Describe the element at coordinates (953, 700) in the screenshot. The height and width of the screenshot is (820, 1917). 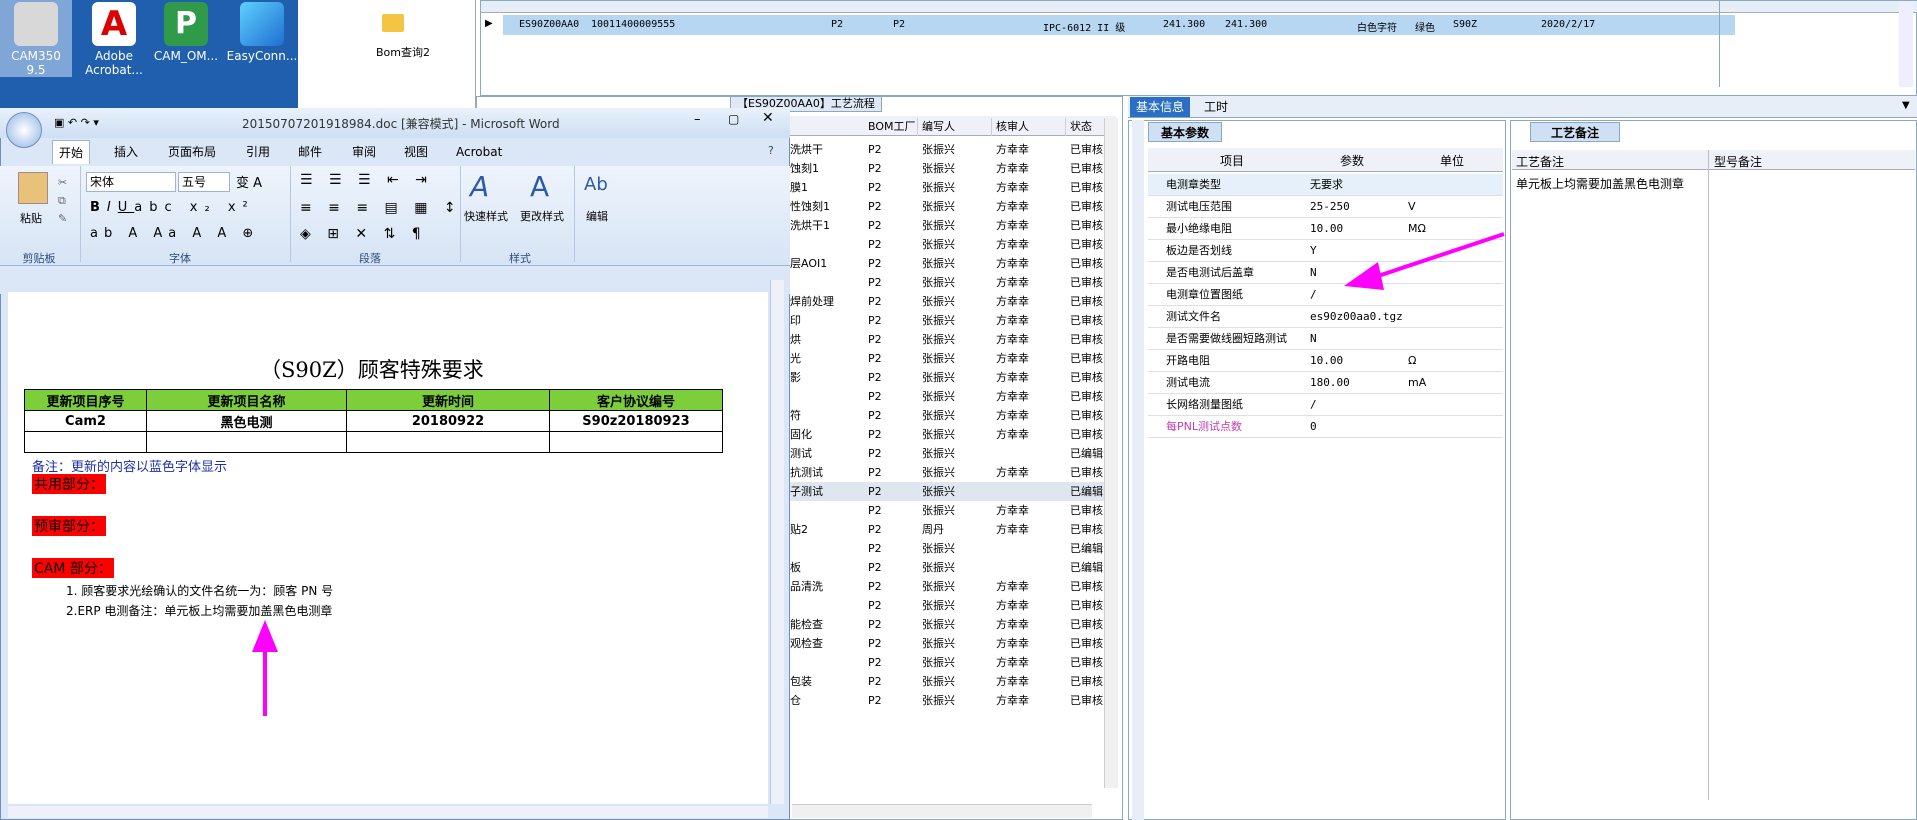
I see `process-row: 仓 P2 张振兴 方幸幸 已审核` at that location.